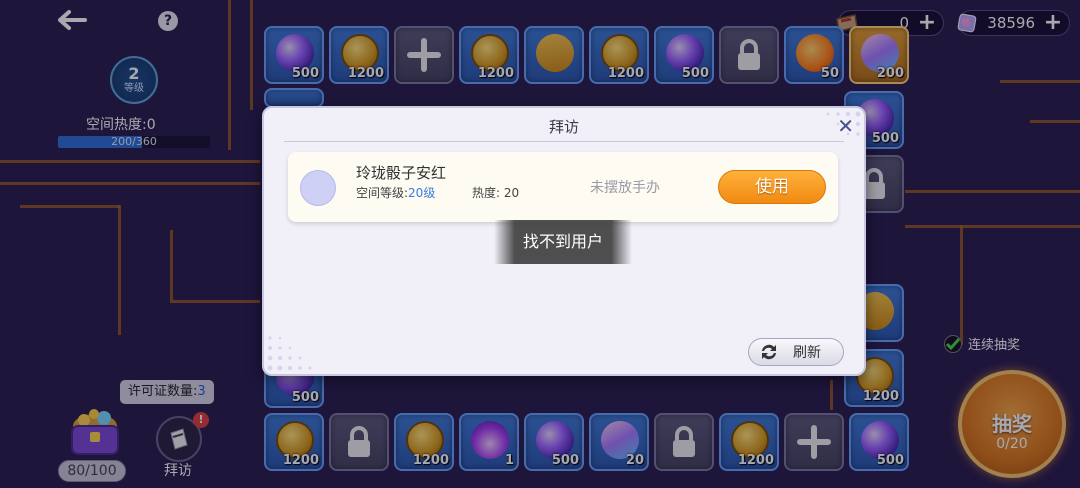 The height and width of the screenshot is (488, 1080). I want to click on dialog-decoration, so click(289, 353).